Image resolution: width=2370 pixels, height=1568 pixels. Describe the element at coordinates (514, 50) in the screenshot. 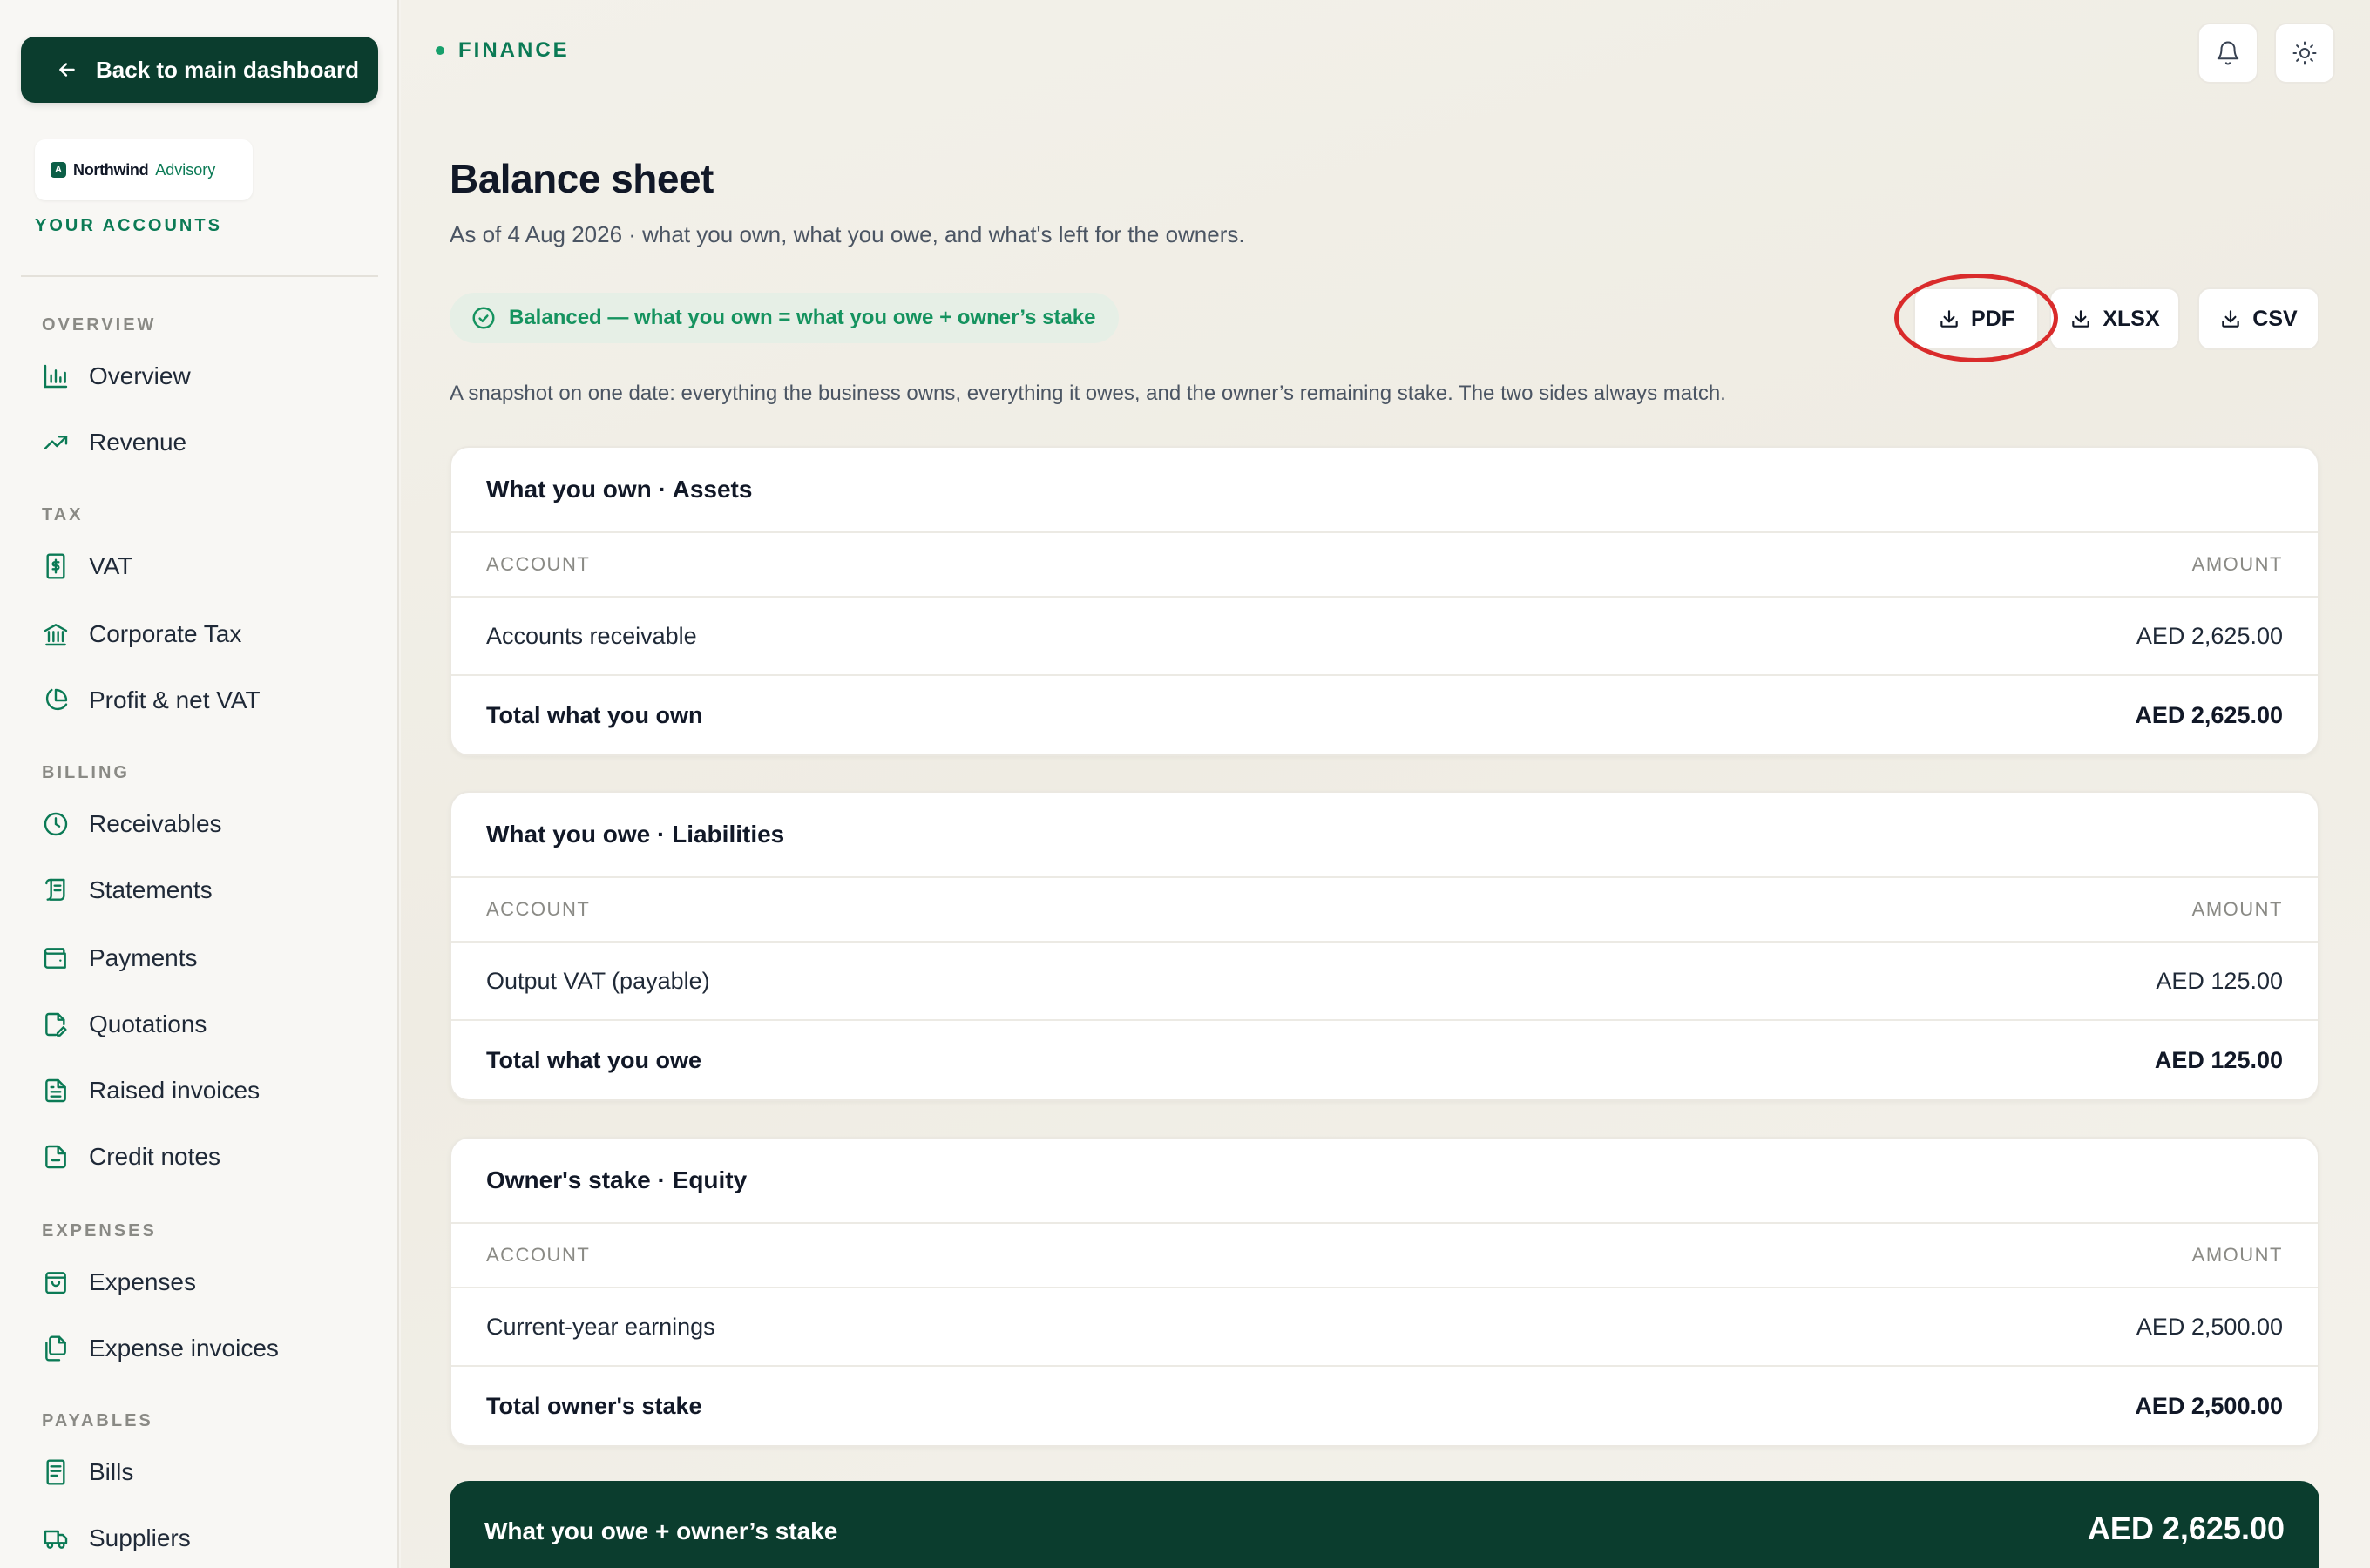

I see `breadcrumb-label: FINANCE` at that location.